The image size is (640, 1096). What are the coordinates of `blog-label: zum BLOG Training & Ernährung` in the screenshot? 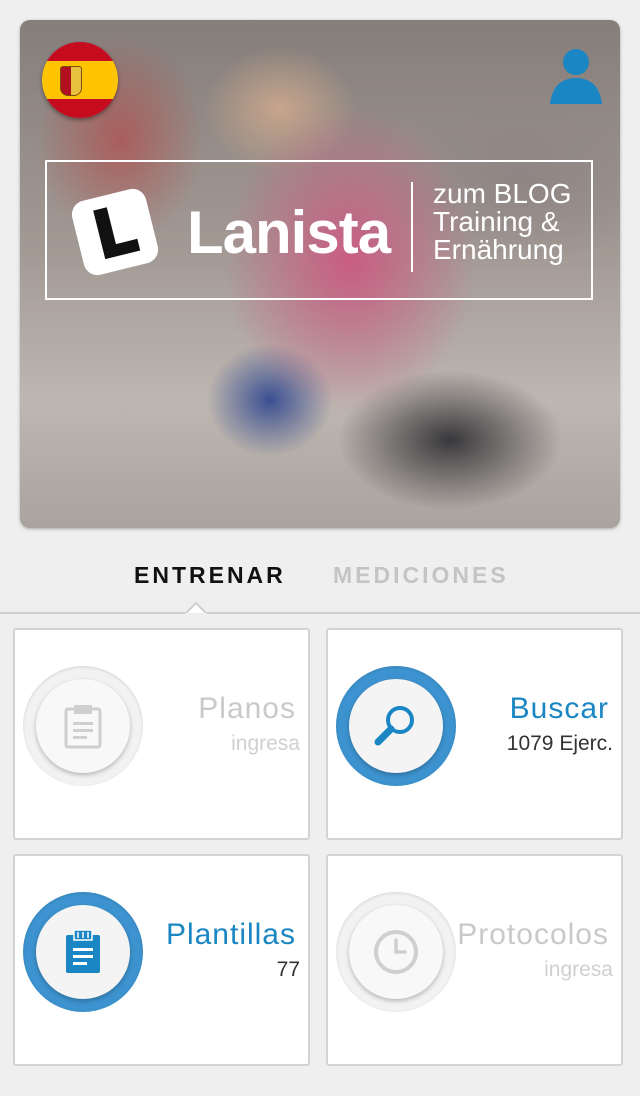 It's located at (502, 222).